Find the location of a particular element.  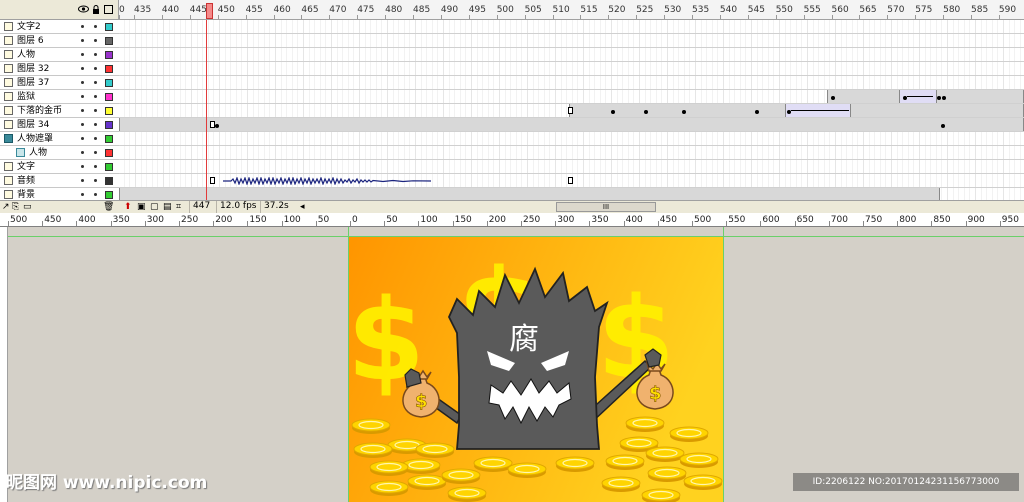

add-folder-icon: ▭ is located at coordinates (27, 207).